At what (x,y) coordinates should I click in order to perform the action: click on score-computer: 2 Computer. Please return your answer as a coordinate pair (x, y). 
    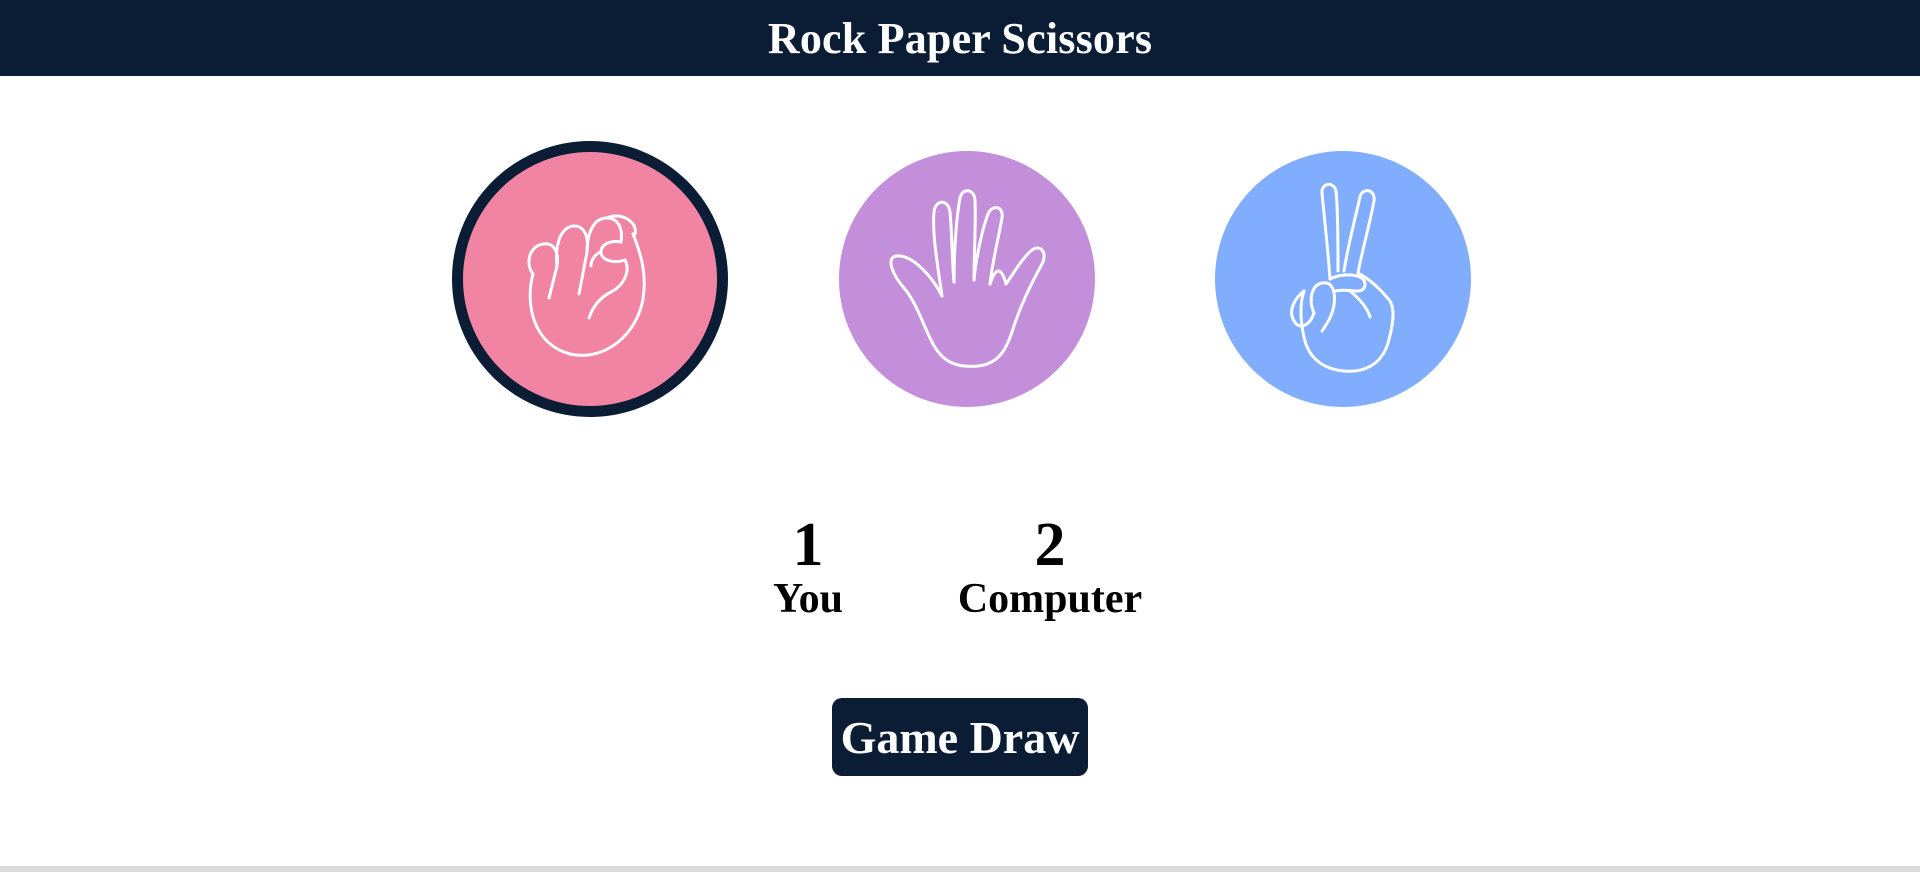
    Looking at the image, I should click on (1050, 567).